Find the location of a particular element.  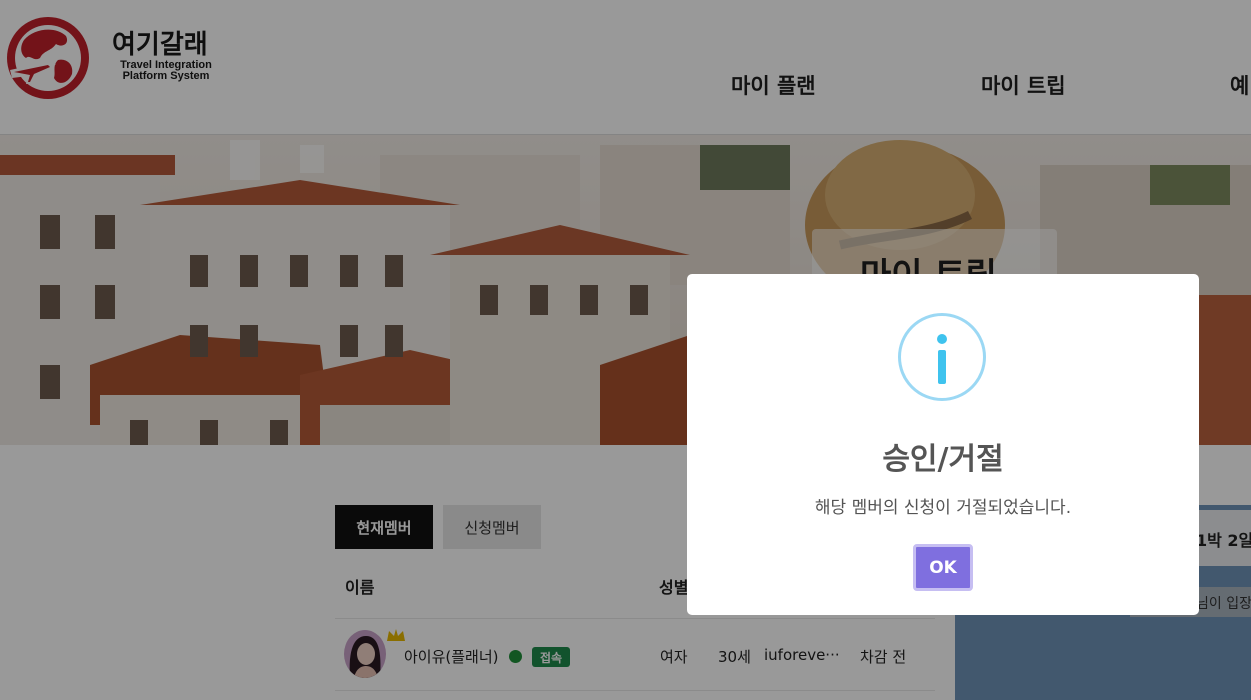

dialog-message: 해당 멤버의 신청이 거절되었습니다. is located at coordinates (943, 508).